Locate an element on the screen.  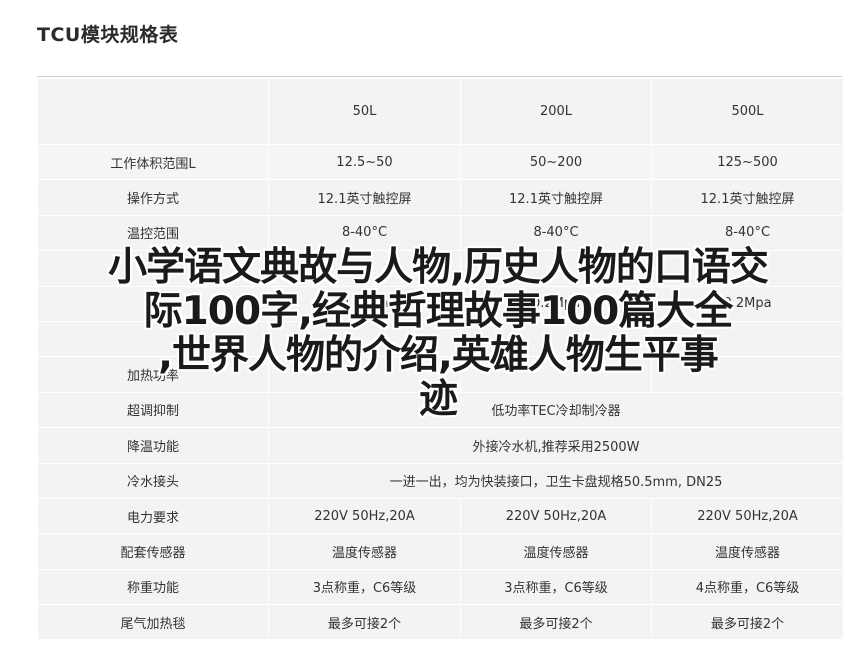
row-label: 降温功能 is located at coordinates (153, 445).